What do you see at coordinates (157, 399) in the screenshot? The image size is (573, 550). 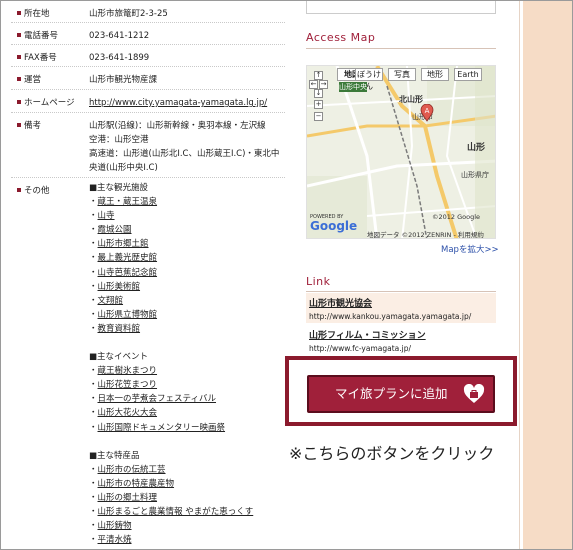 I see `event-link: 日本一の芋煮会フェスティバル` at bounding box center [157, 399].